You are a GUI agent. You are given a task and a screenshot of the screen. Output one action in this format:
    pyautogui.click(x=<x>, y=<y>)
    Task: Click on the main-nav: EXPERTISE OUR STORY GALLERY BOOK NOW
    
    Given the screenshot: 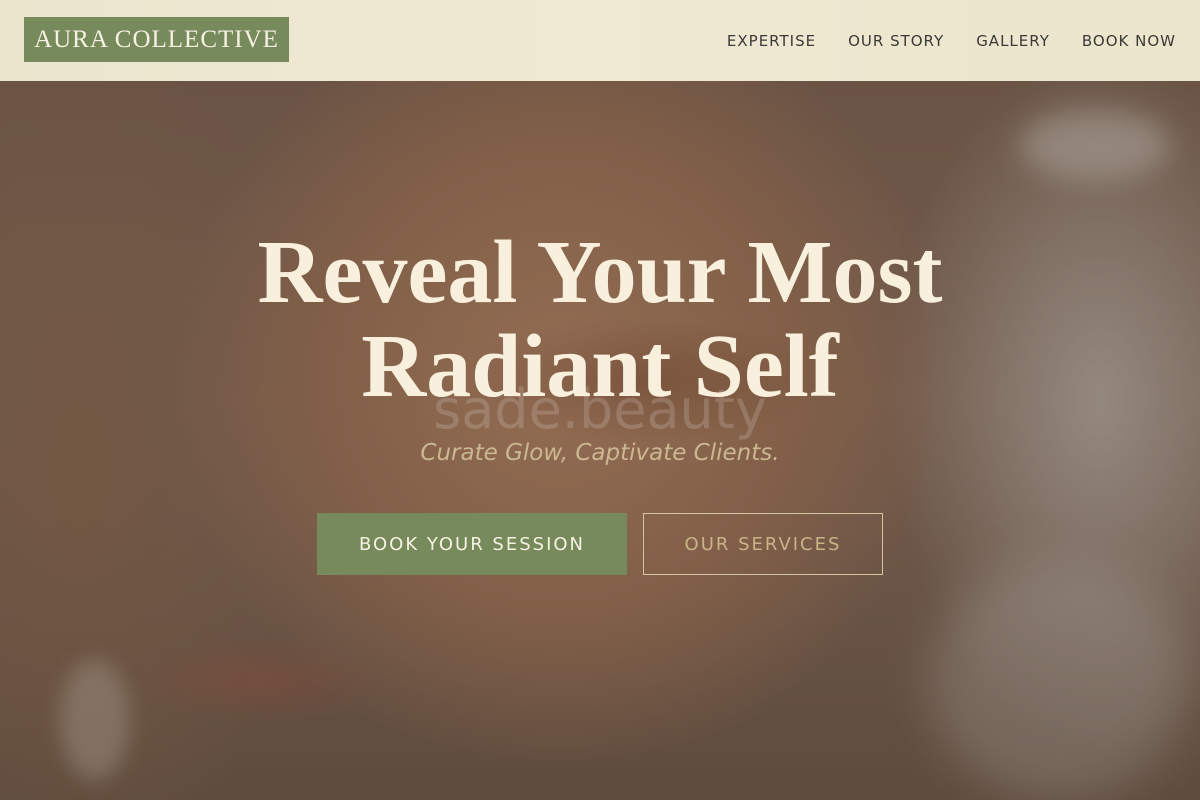 What is the action you would take?
    pyautogui.click(x=951, y=40)
    